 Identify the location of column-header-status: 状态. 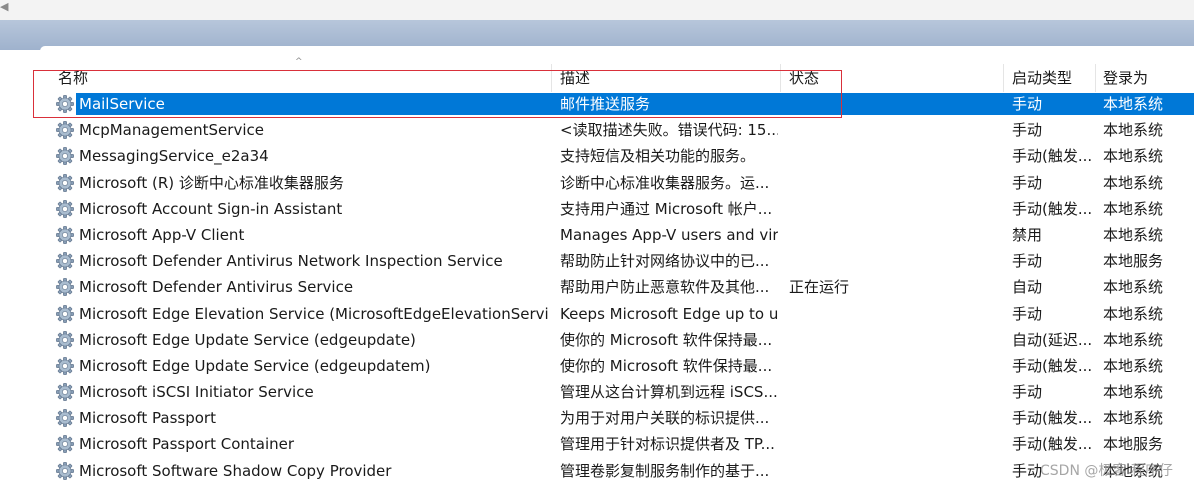
(804, 78).